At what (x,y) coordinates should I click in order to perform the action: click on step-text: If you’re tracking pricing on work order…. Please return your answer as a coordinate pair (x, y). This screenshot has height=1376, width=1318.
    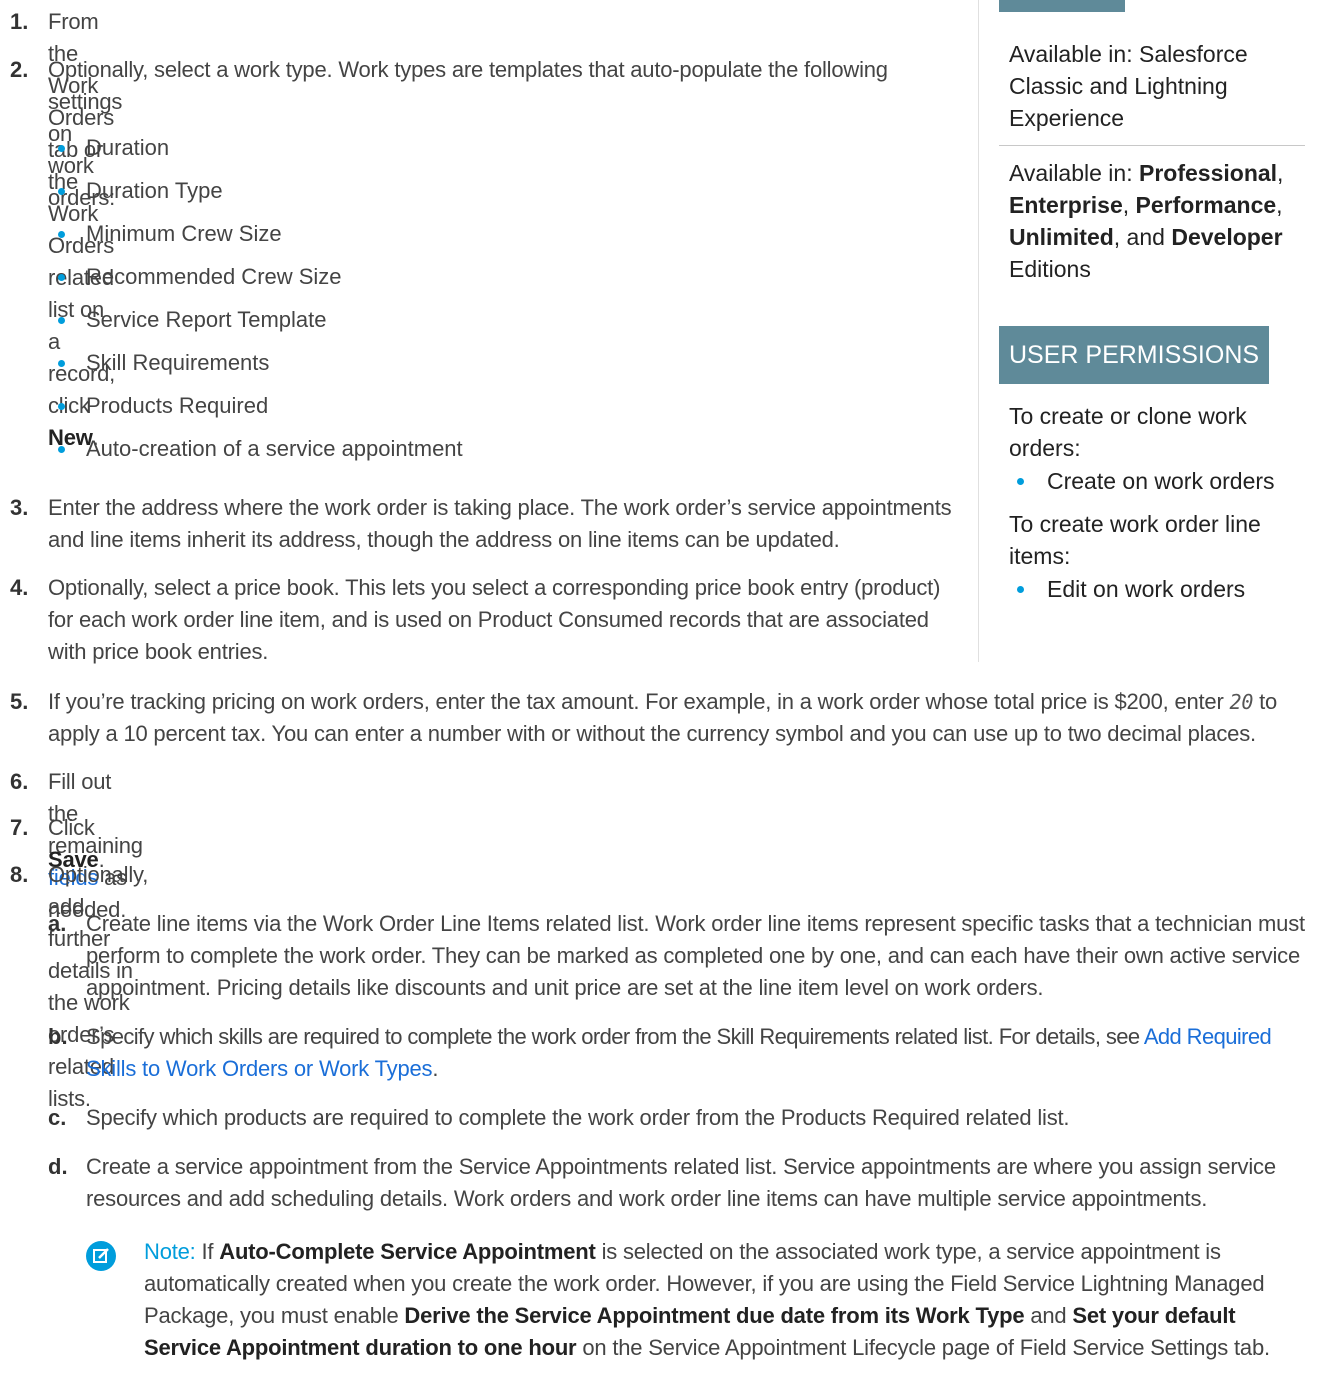
    Looking at the image, I should click on (639, 701).